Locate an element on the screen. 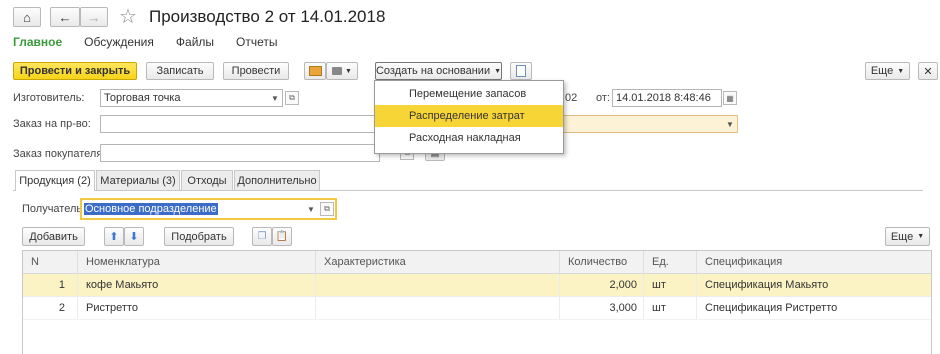  post-and-close-button: Провести и закрыть is located at coordinates (75, 71).